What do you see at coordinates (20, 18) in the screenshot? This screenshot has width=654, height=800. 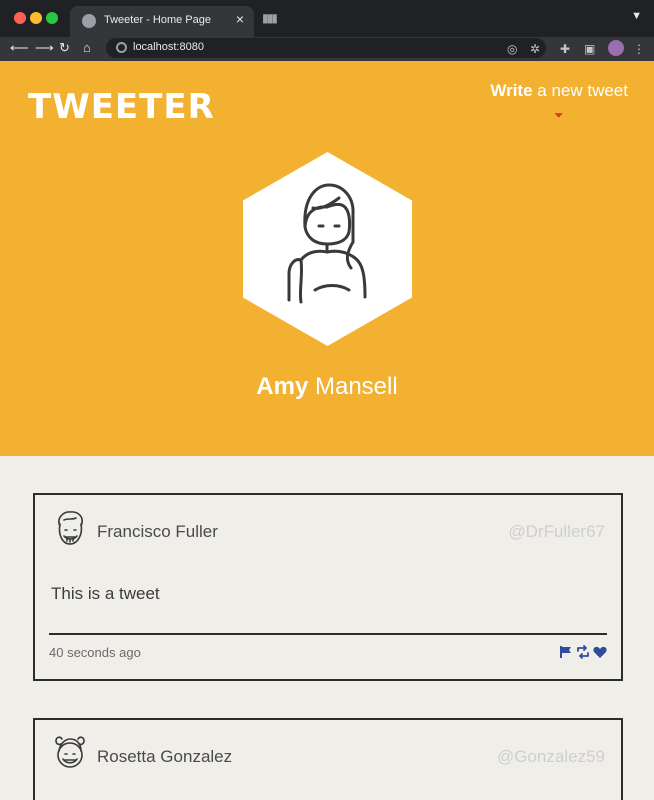 I see `close-window-button` at bounding box center [20, 18].